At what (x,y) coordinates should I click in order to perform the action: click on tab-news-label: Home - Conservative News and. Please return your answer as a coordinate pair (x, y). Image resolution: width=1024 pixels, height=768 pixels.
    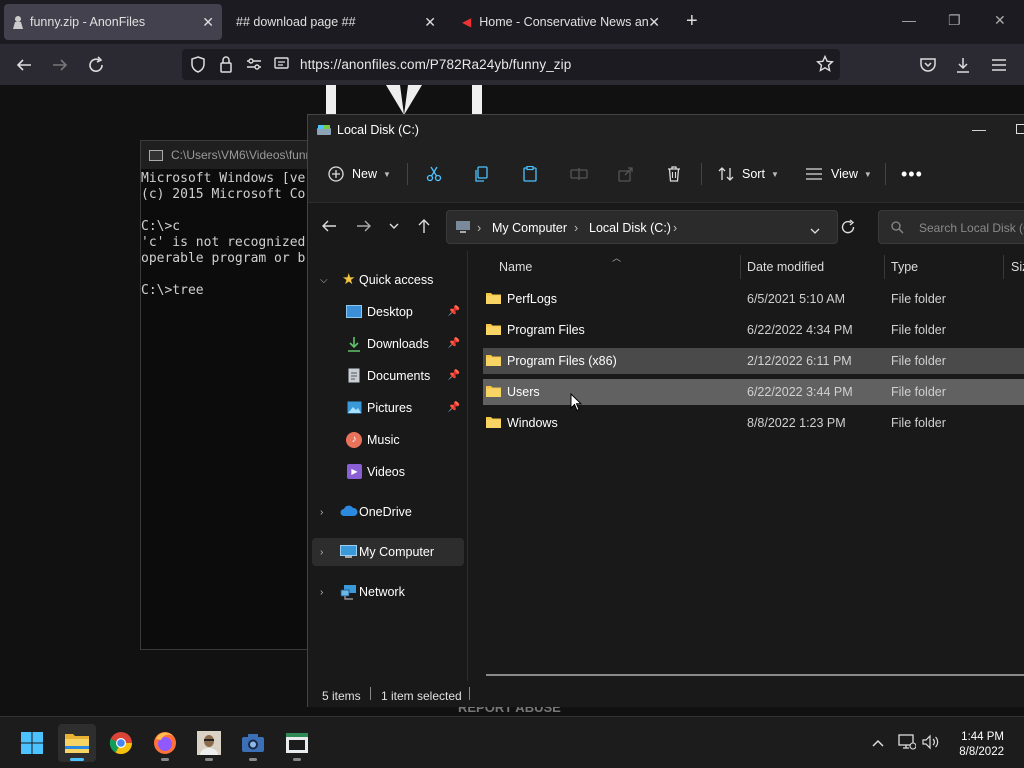
    Looking at the image, I should click on (564, 22).